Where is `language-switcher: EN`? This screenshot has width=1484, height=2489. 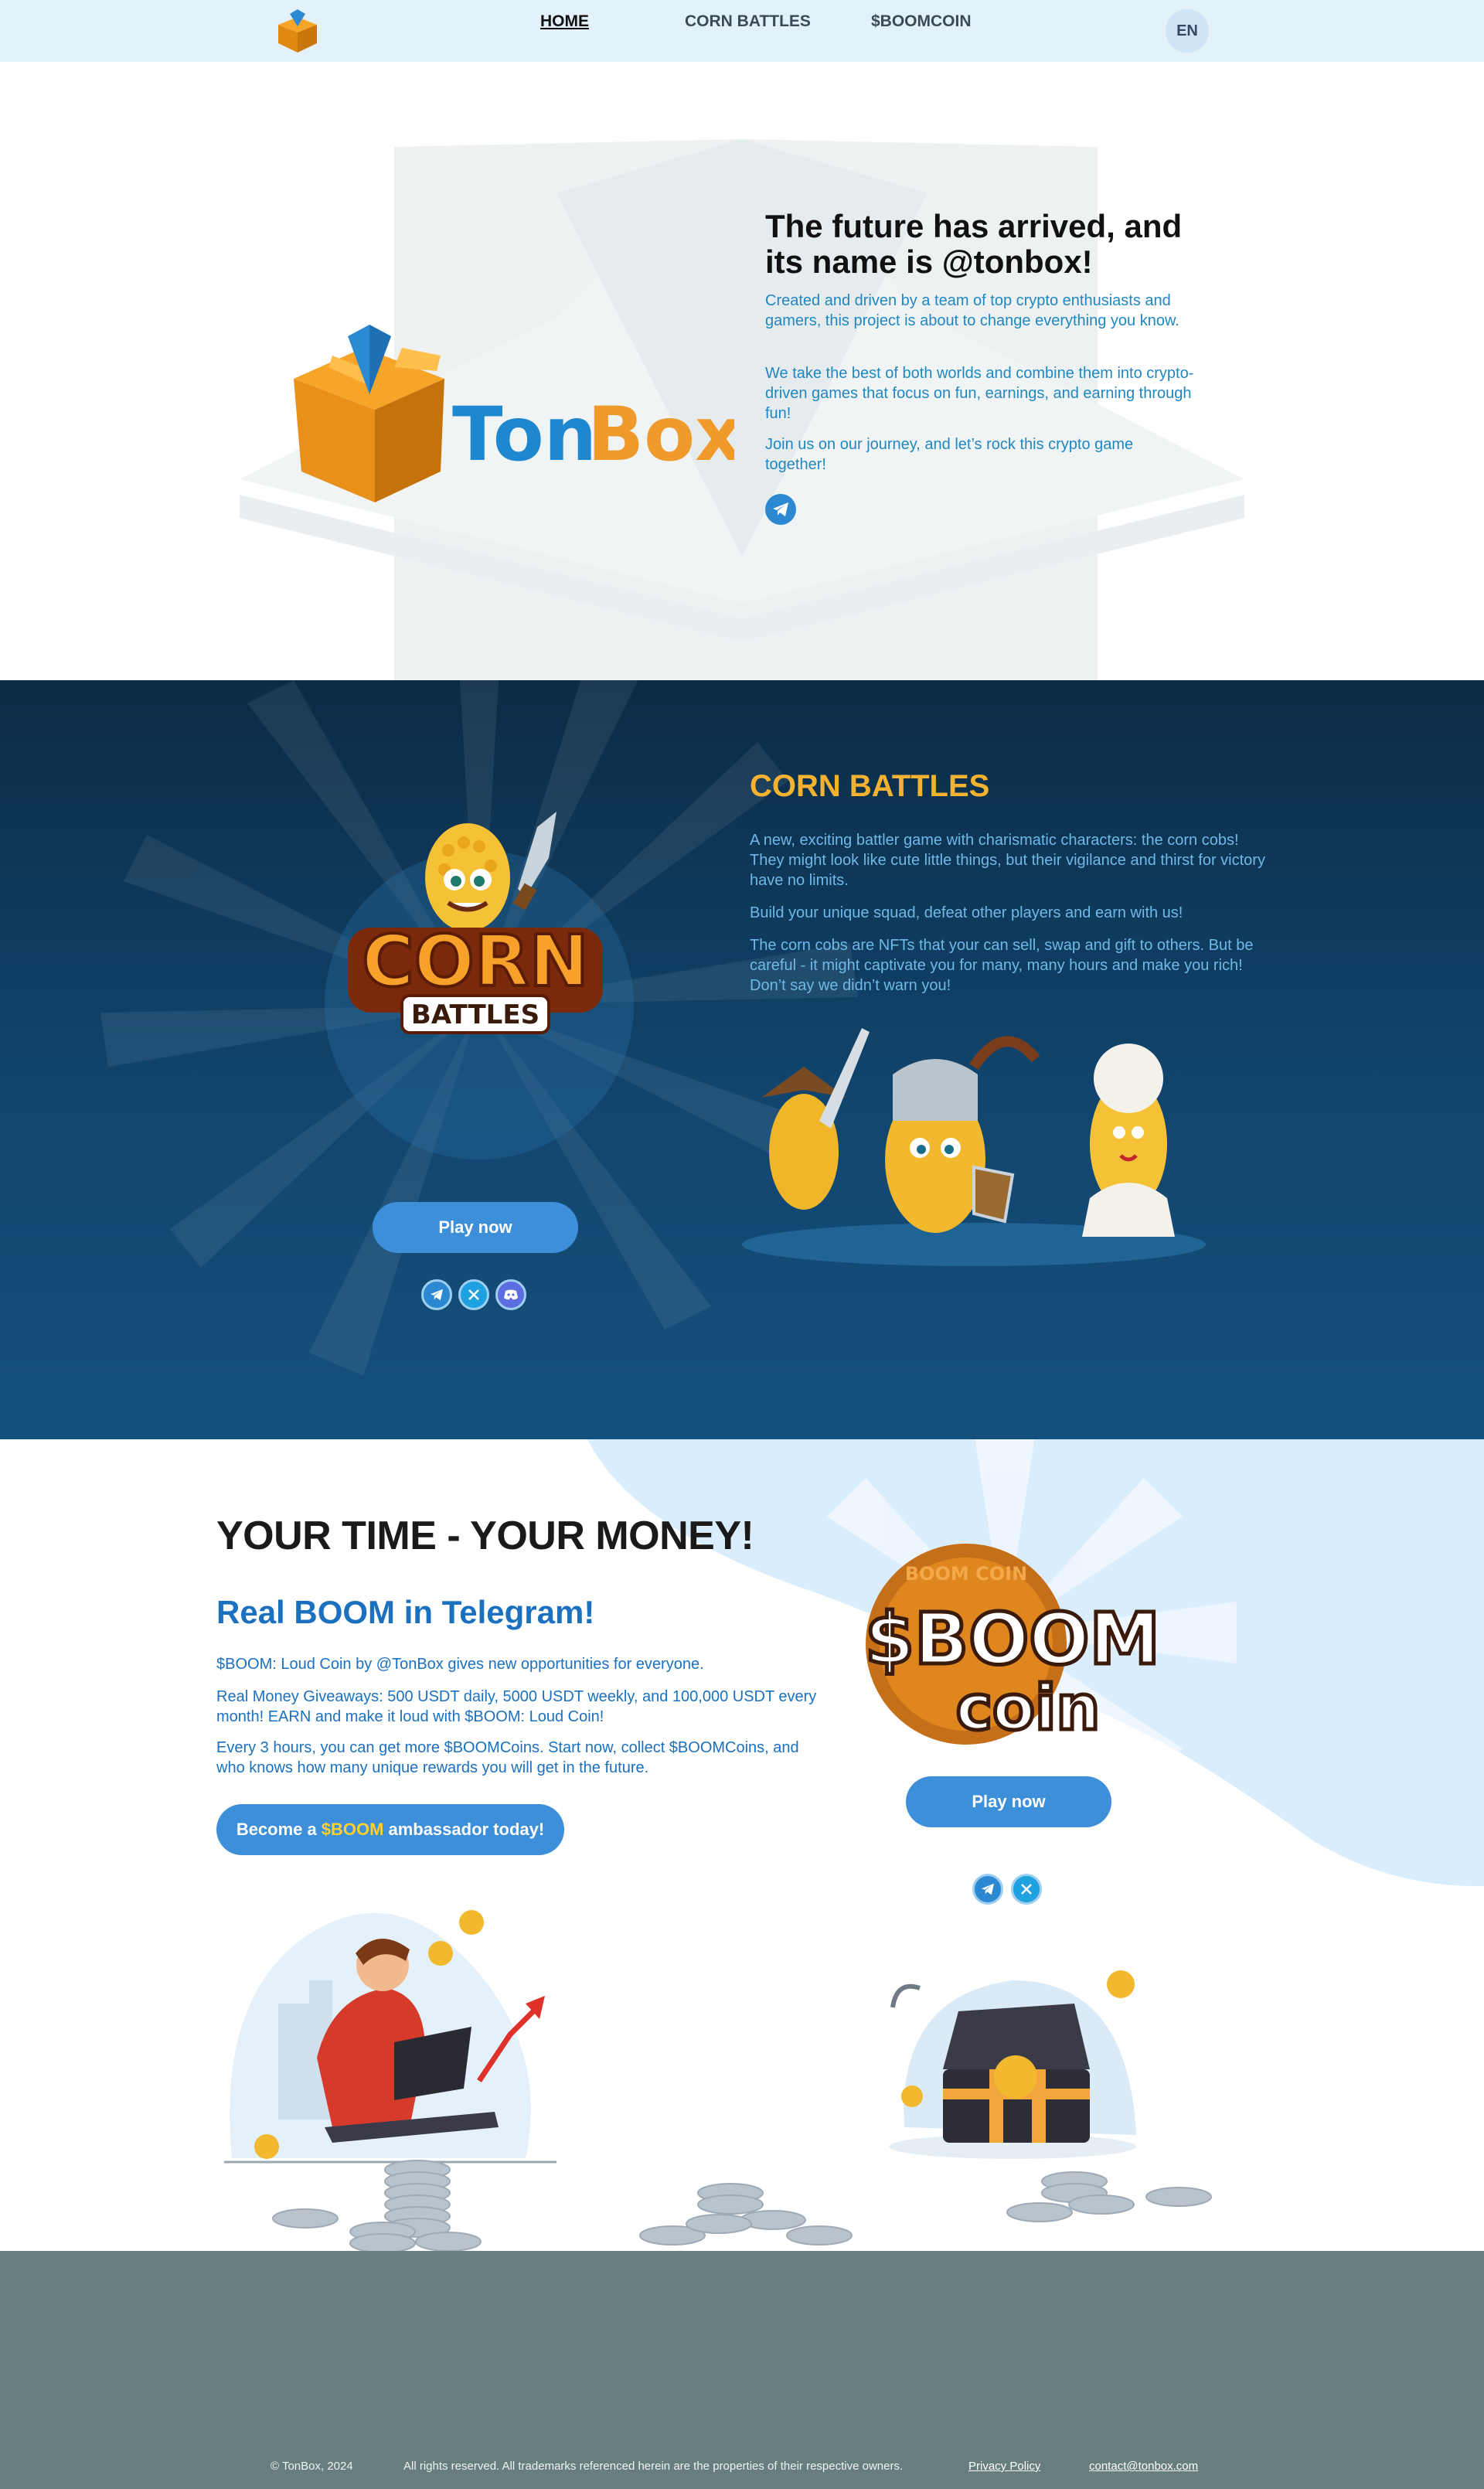
language-switcher: EN is located at coordinates (1187, 31).